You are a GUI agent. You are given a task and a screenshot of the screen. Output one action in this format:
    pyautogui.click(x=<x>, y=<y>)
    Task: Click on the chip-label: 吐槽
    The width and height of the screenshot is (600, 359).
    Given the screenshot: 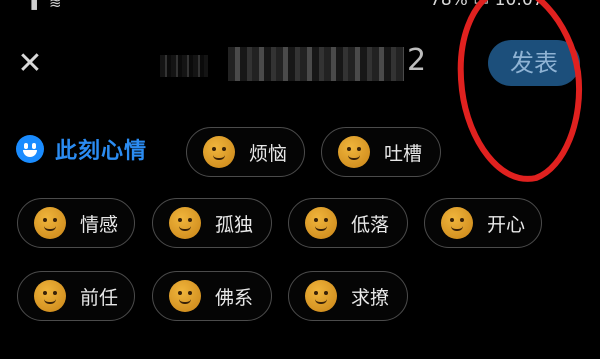 What is the action you would take?
    pyautogui.click(x=403, y=153)
    